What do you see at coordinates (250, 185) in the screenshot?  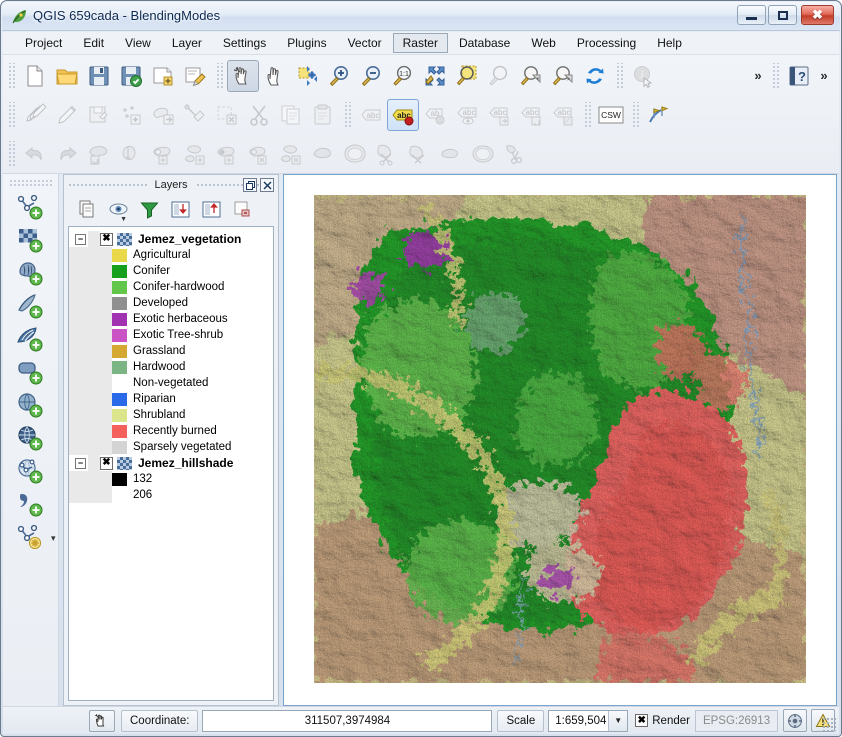 I see `float-panel-button` at bounding box center [250, 185].